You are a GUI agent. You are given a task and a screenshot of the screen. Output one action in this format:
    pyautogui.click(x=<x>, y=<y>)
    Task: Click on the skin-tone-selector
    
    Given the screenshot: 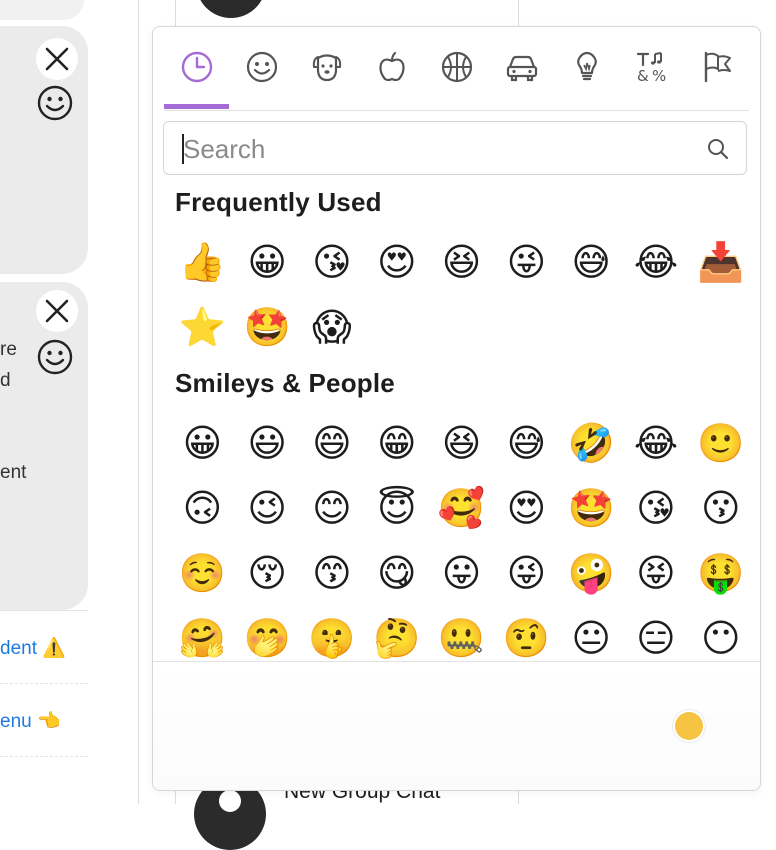 What is the action you would take?
    pyautogui.click(x=689, y=726)
    